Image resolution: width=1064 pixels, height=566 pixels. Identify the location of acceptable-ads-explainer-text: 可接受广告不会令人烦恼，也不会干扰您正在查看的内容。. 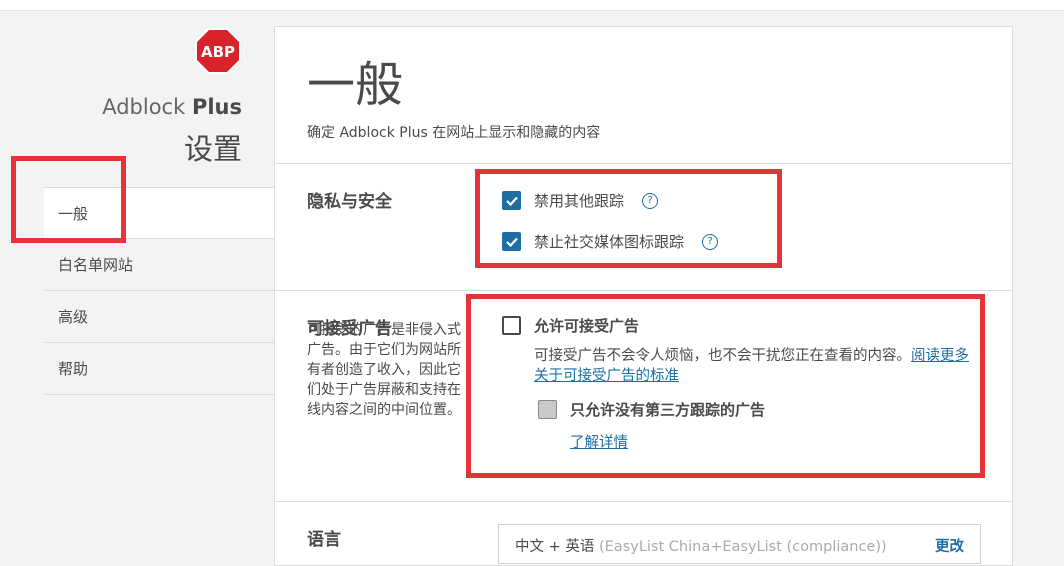
(722, 356).